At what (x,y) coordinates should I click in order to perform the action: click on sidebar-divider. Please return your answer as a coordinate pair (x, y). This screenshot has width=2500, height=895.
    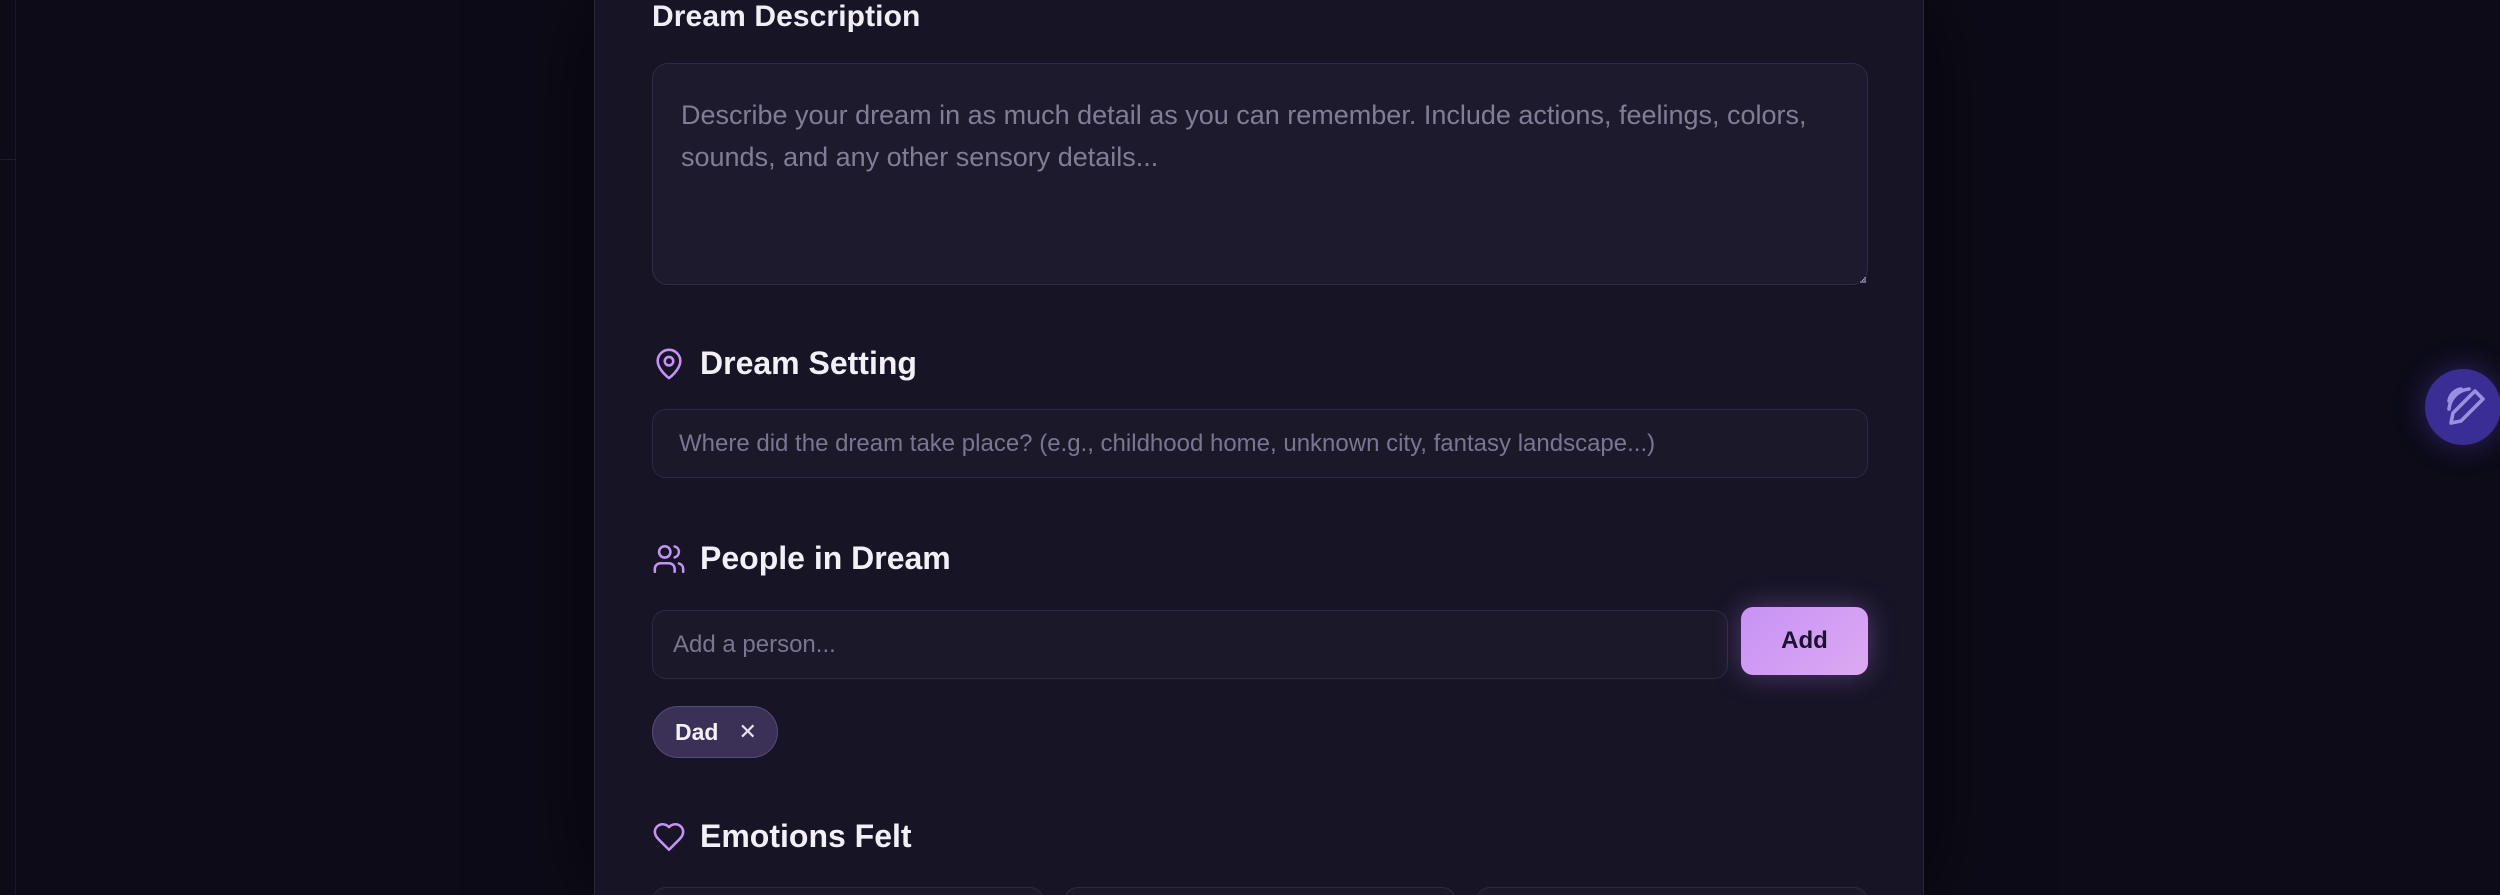
    Looking at the image, I should click on (8, 159).